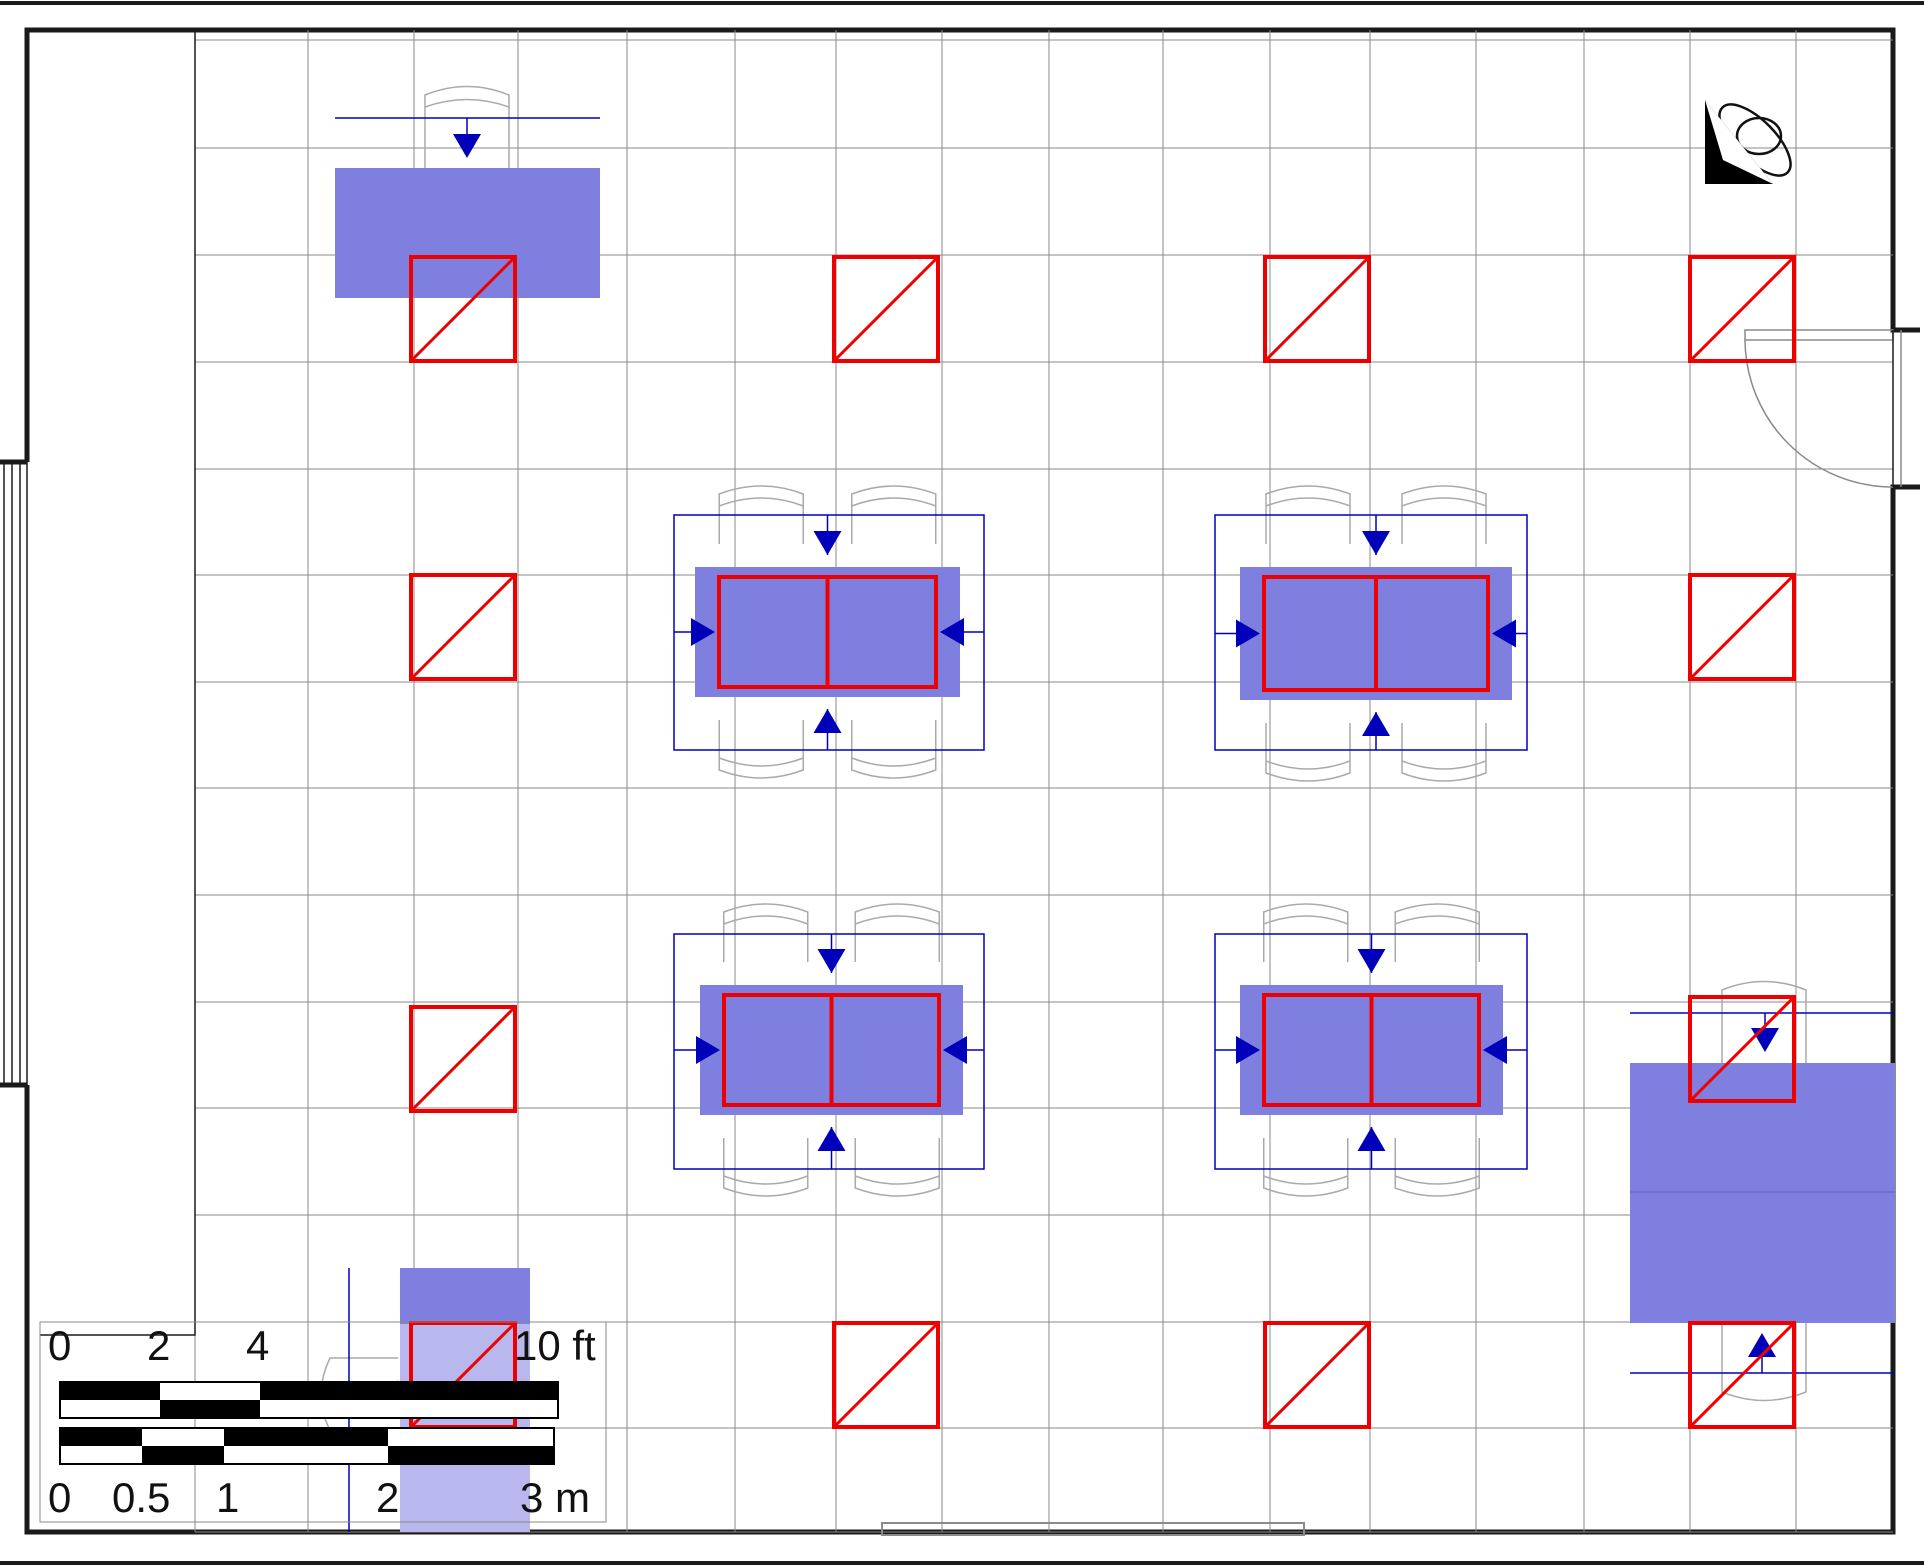  Describe the element at coordinates (141, 1497) in the screenshot. I see `metric-label-0-5: 0.5` at that location.